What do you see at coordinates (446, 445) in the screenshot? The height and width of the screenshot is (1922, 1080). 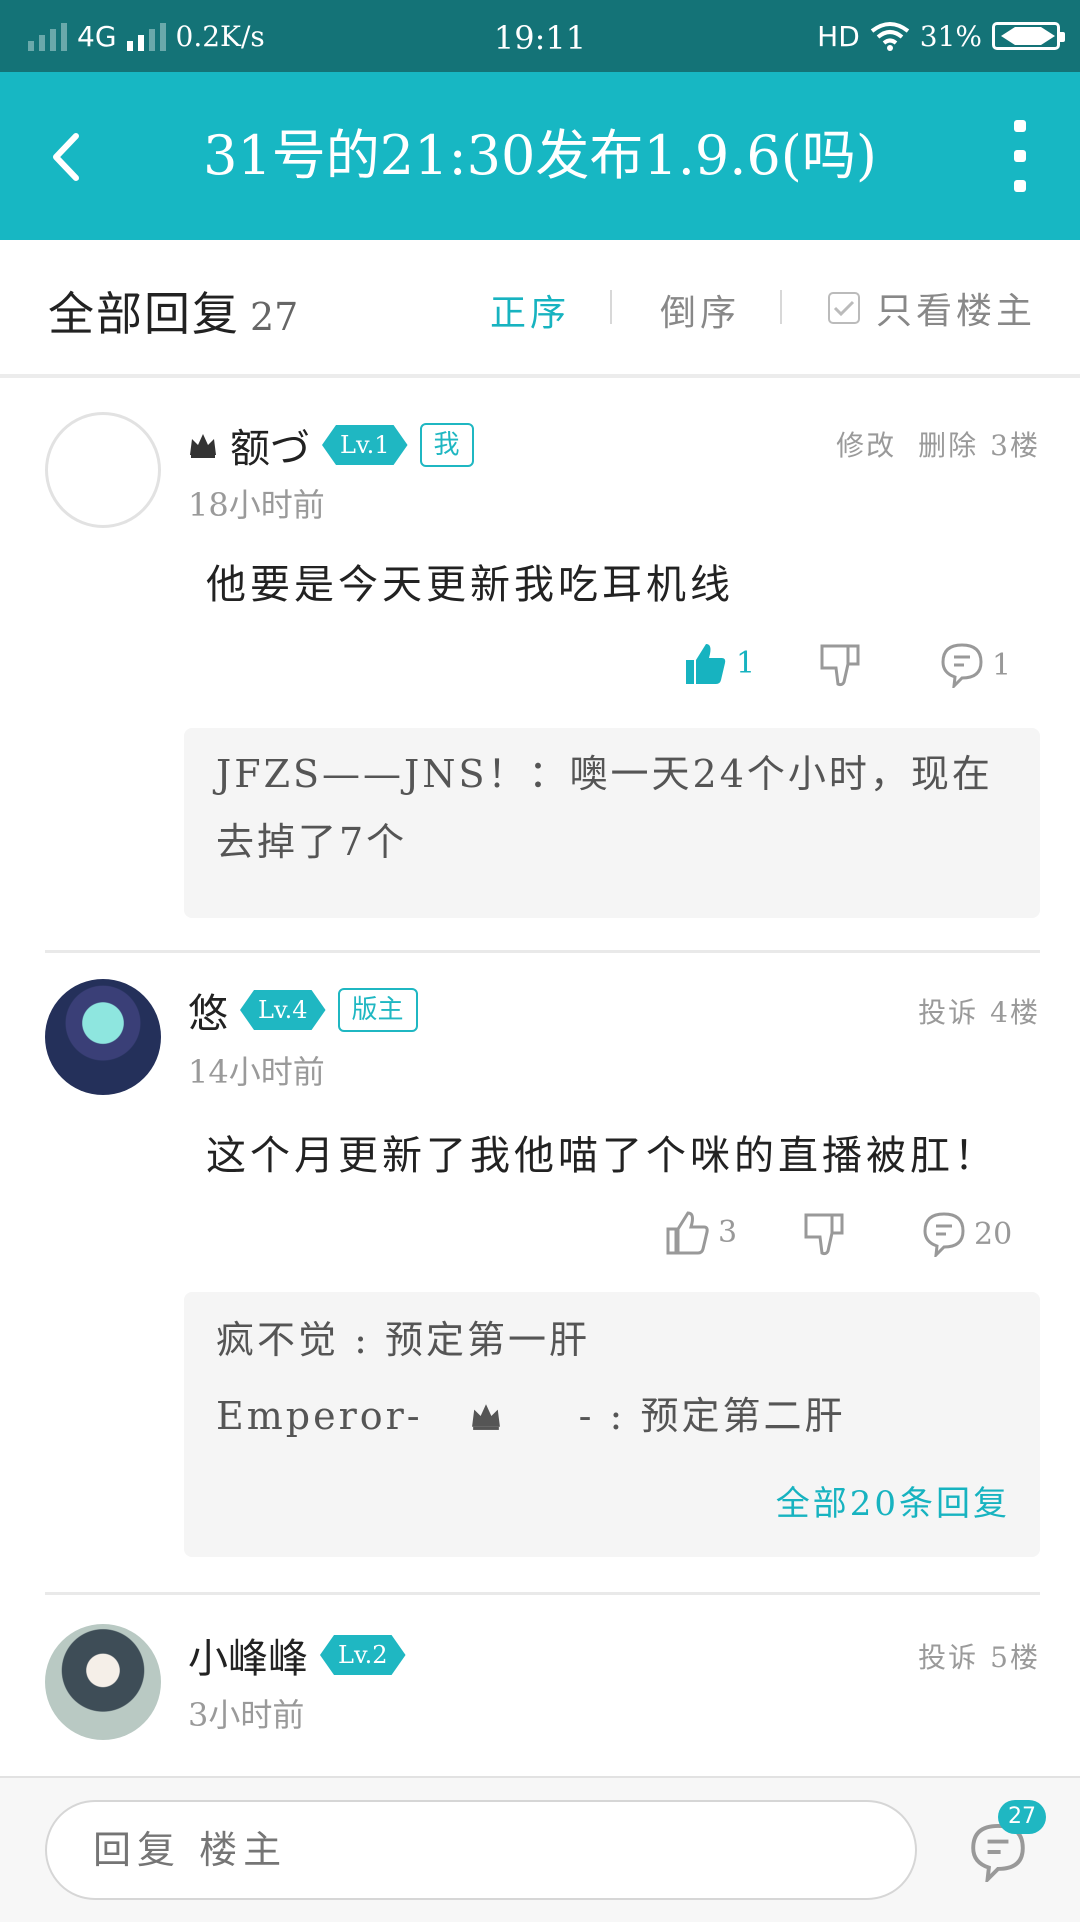 I see `user-tag: 我` at bounding box center [446, 445].